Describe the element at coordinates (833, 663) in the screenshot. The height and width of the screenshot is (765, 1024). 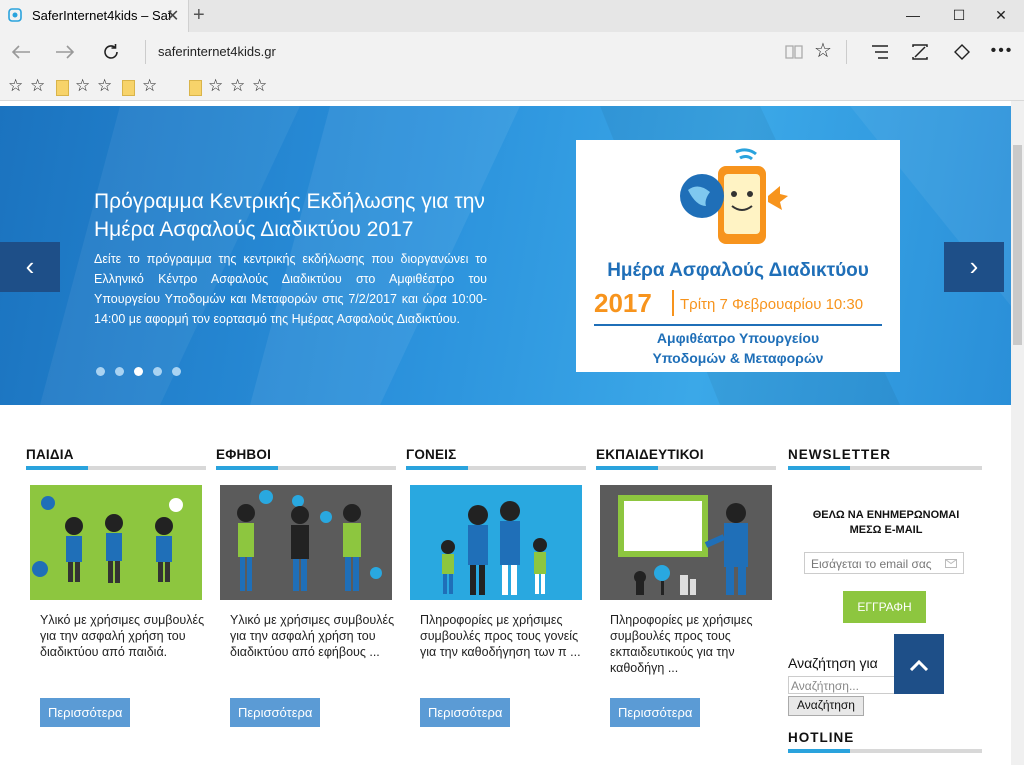
I see `search-heading: Αναζήτηση για` at that location.